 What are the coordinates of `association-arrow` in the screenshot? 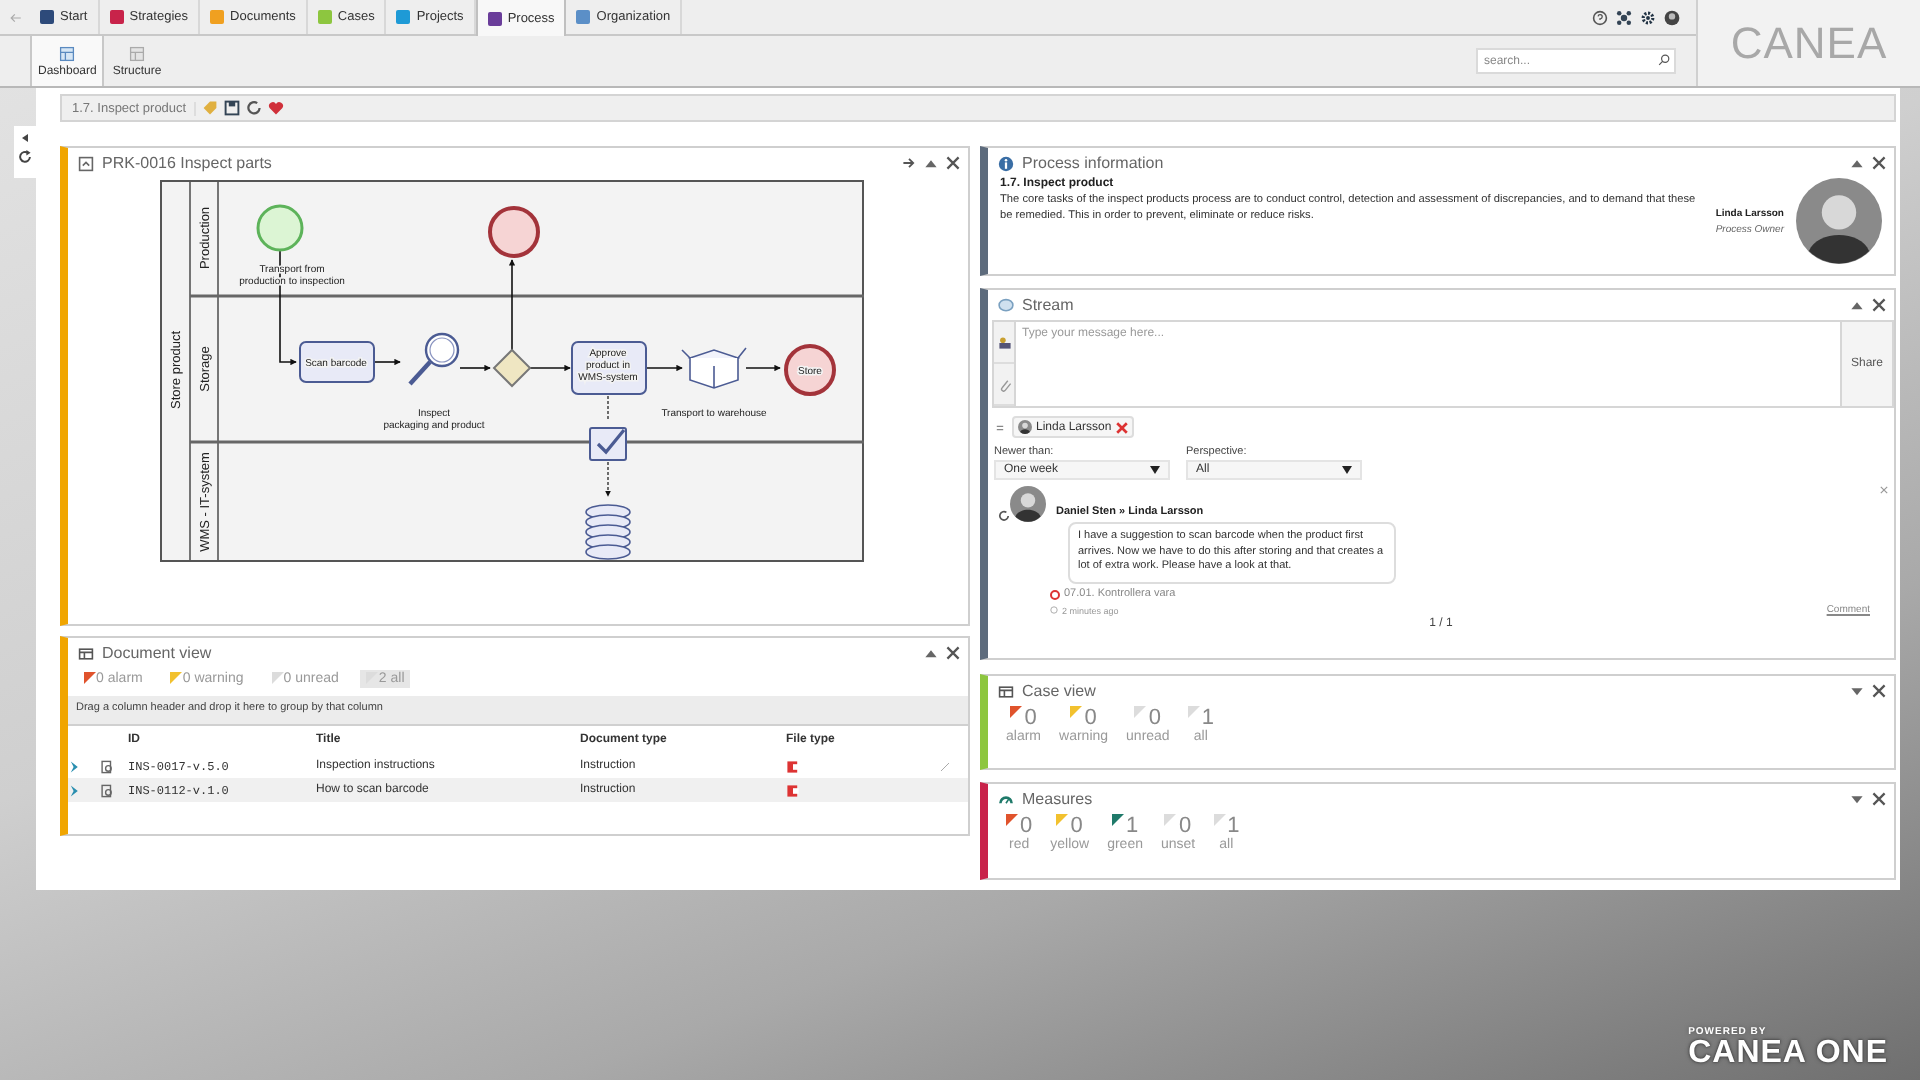 It's located at (608, 446).